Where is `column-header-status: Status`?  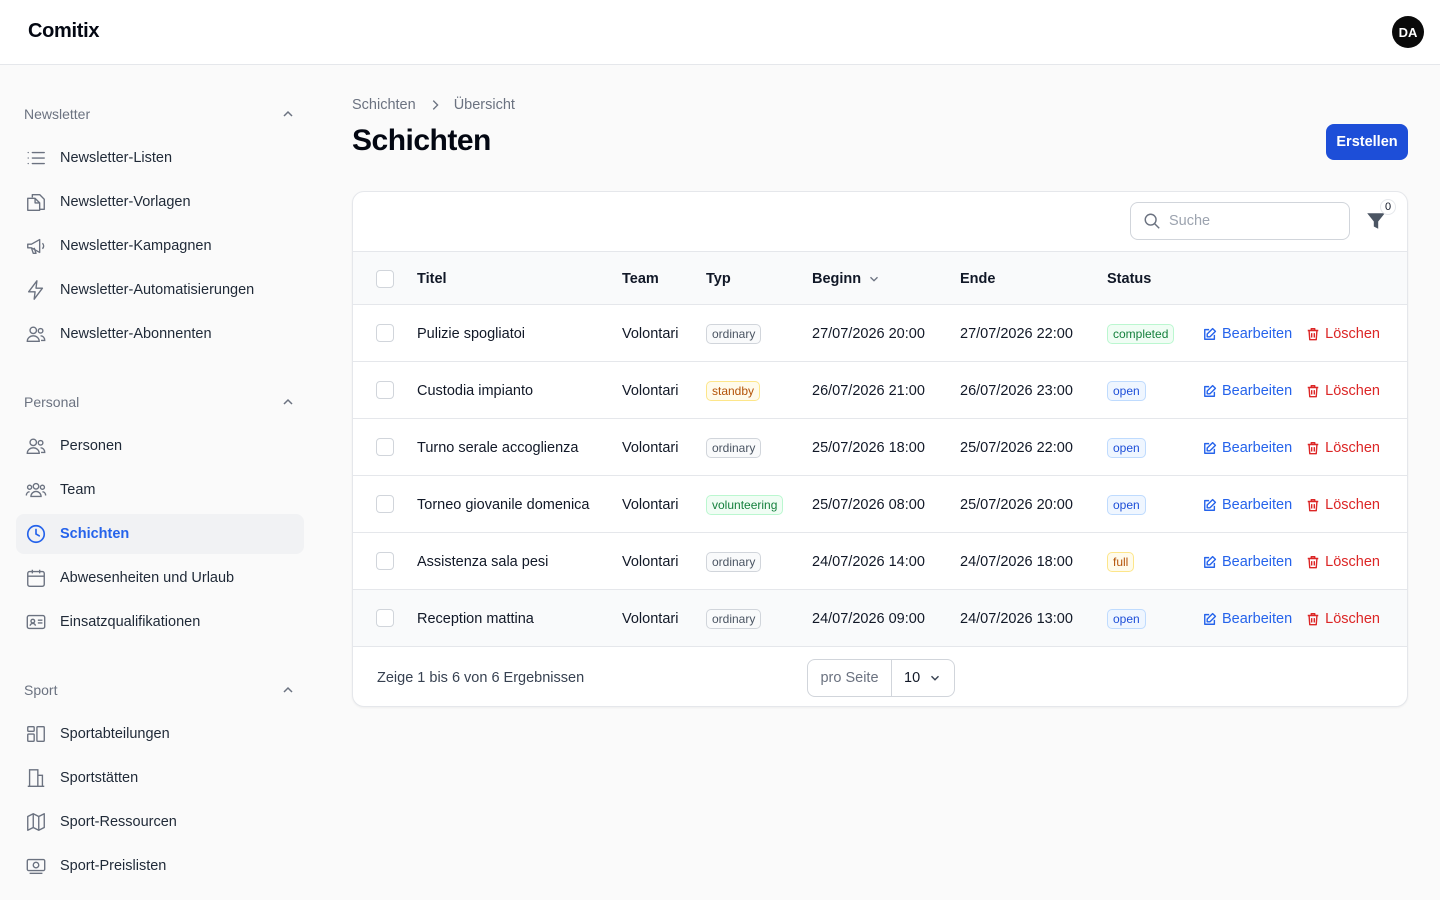 column-header-status: Status is located at coordinates (1129, 278).